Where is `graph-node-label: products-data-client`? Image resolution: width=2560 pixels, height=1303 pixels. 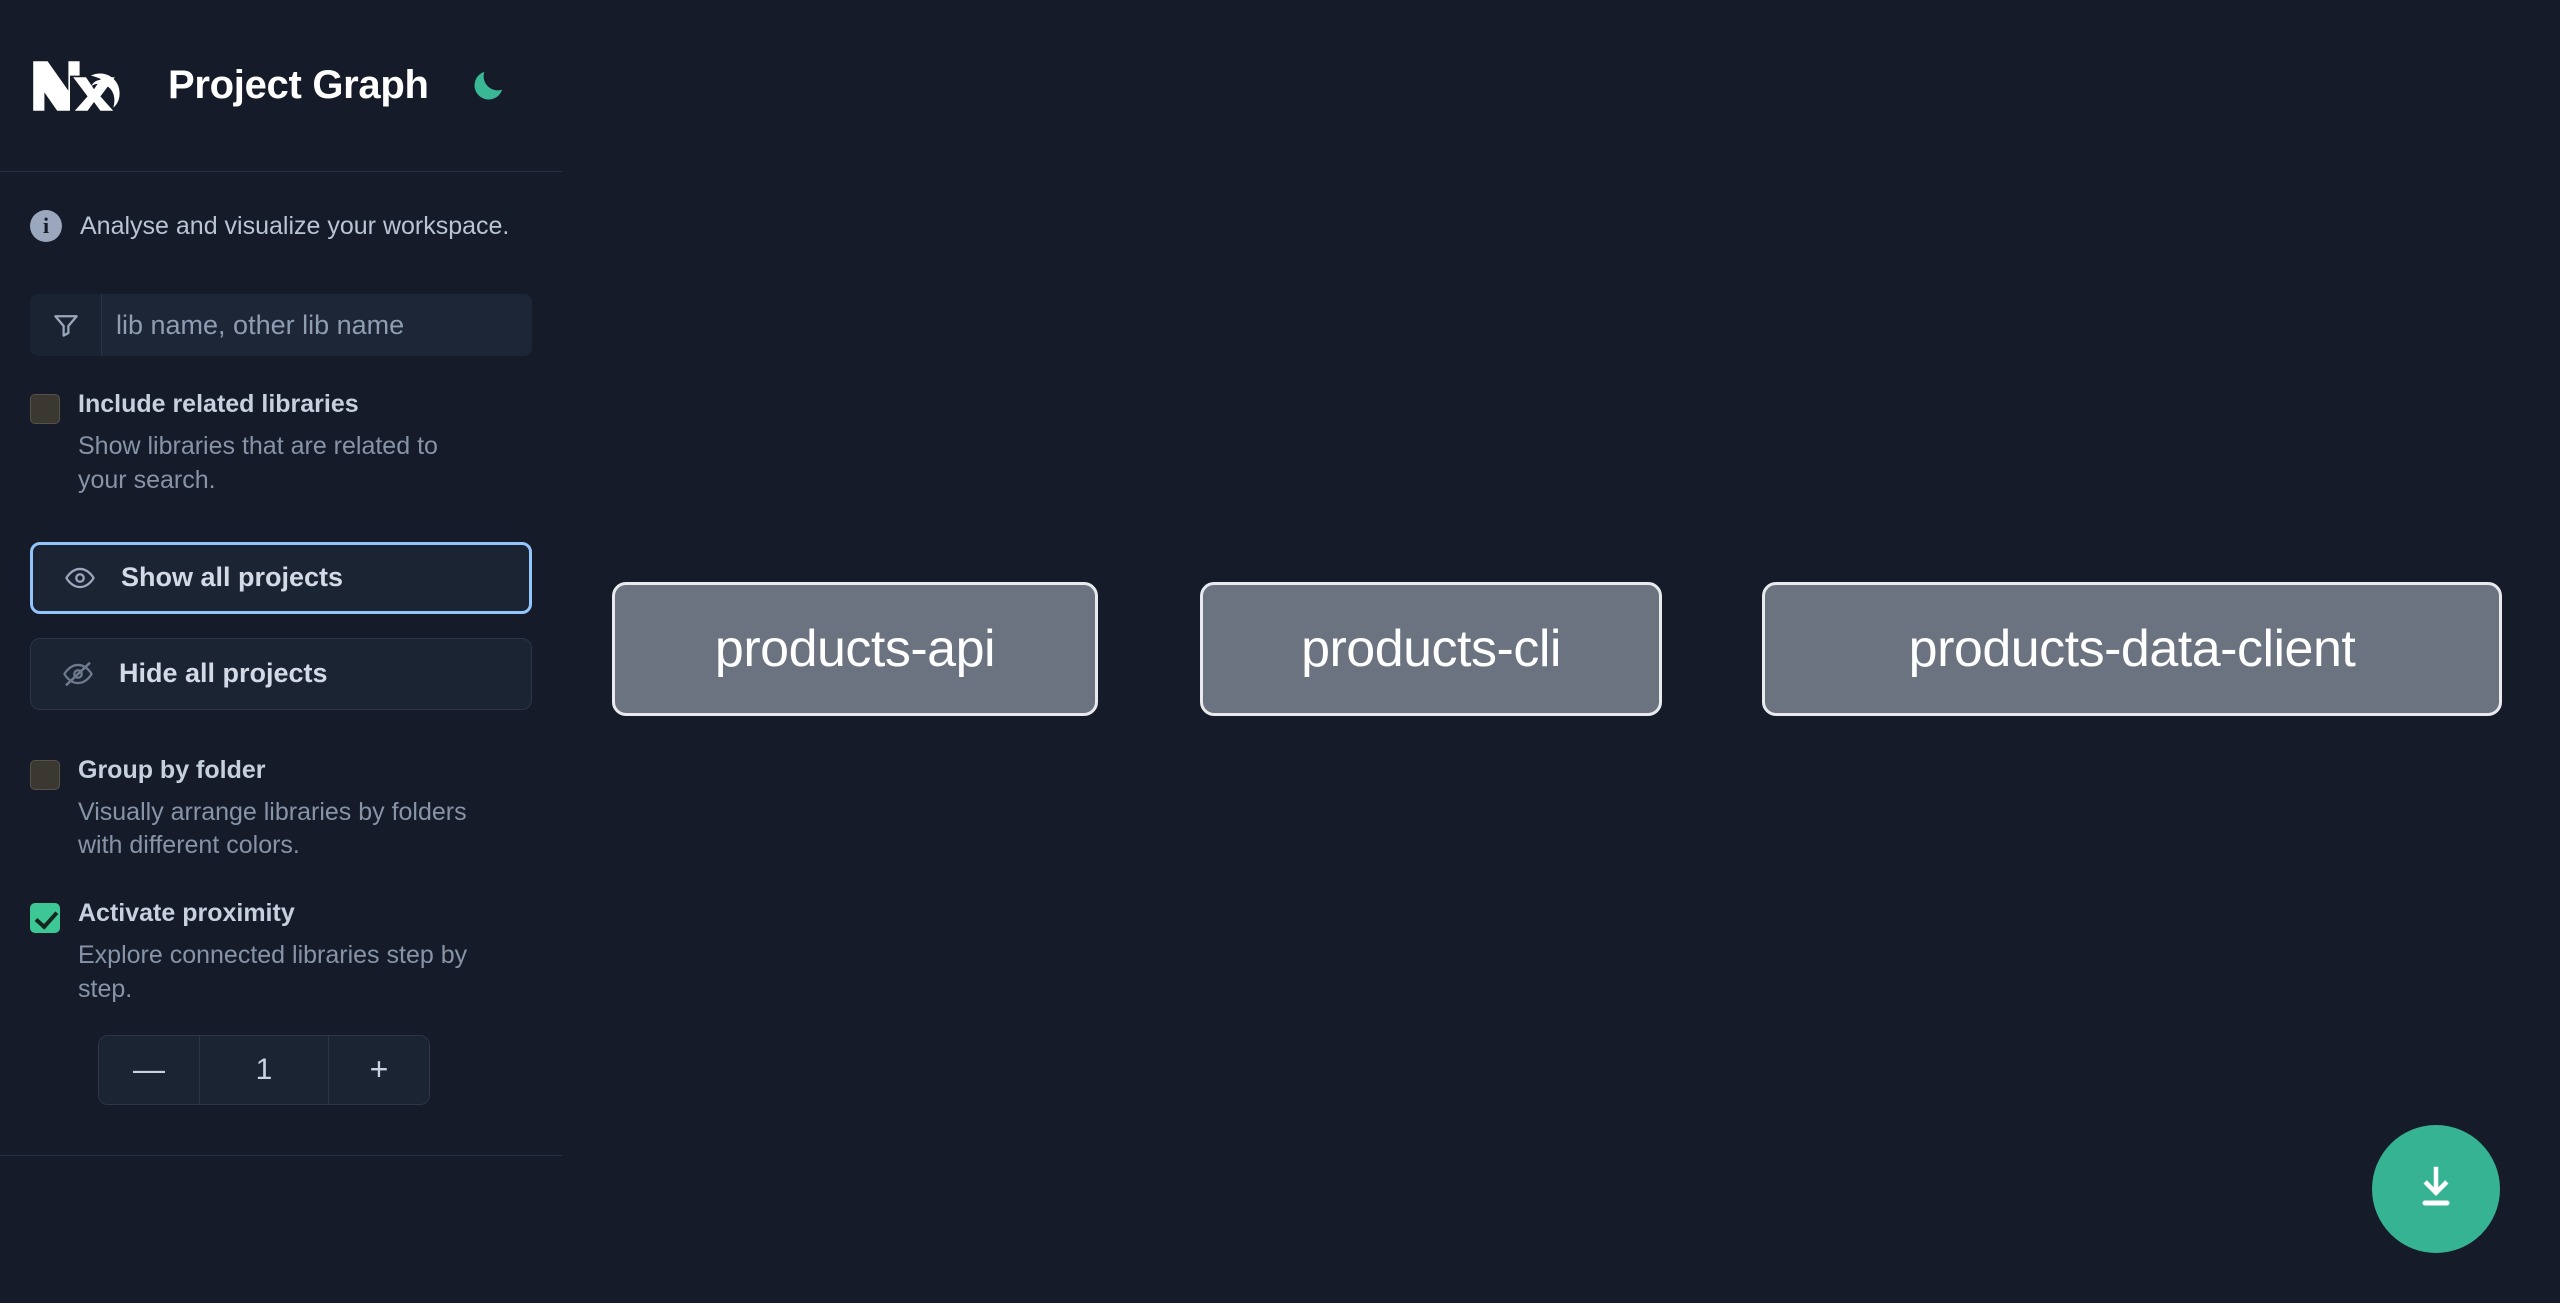 graph-node-label: products-data-client is located at coordinates (2132, 649).